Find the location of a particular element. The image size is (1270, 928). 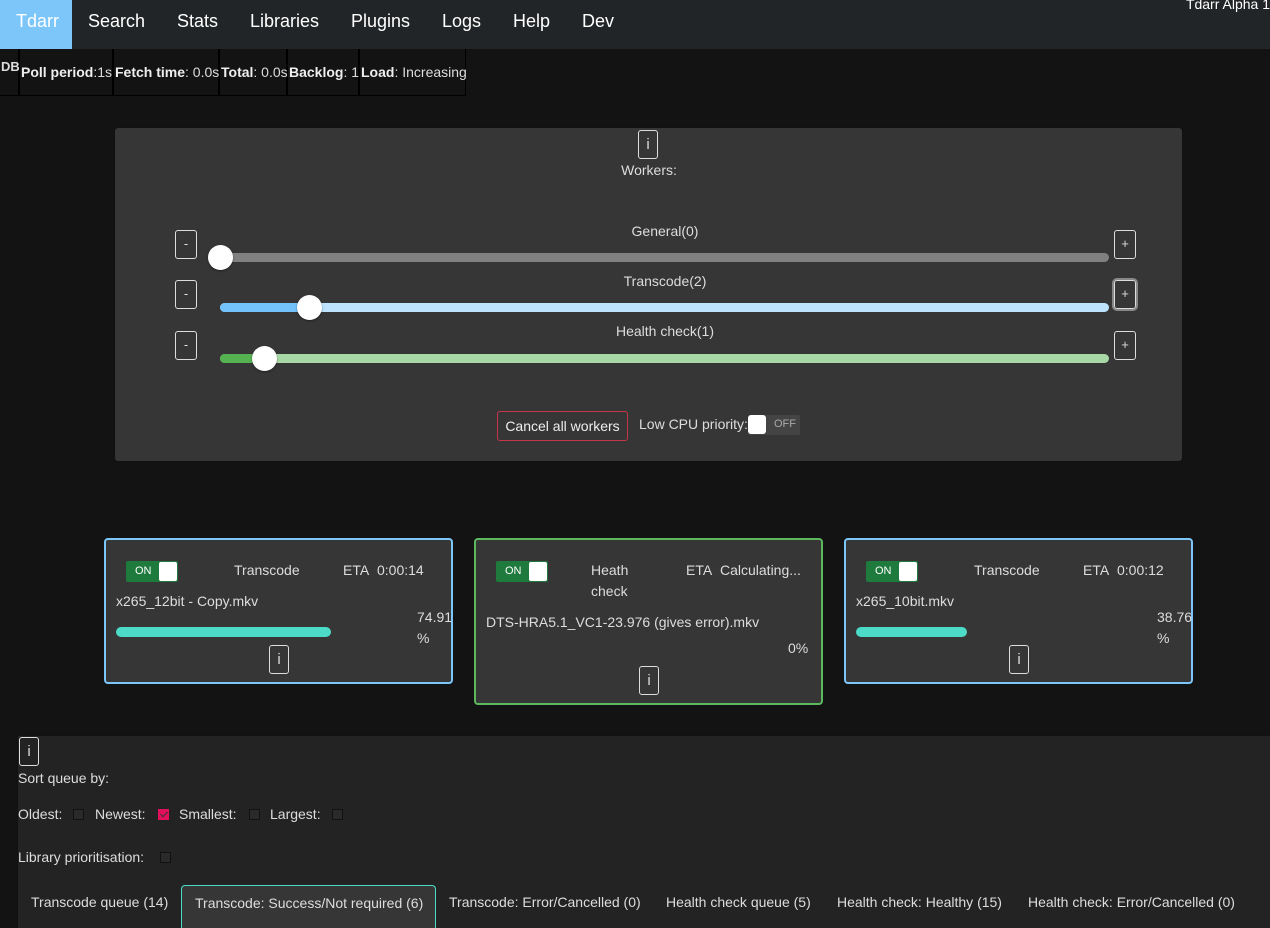

transcode-decrease-button: - is located at coordinates (186, 294).